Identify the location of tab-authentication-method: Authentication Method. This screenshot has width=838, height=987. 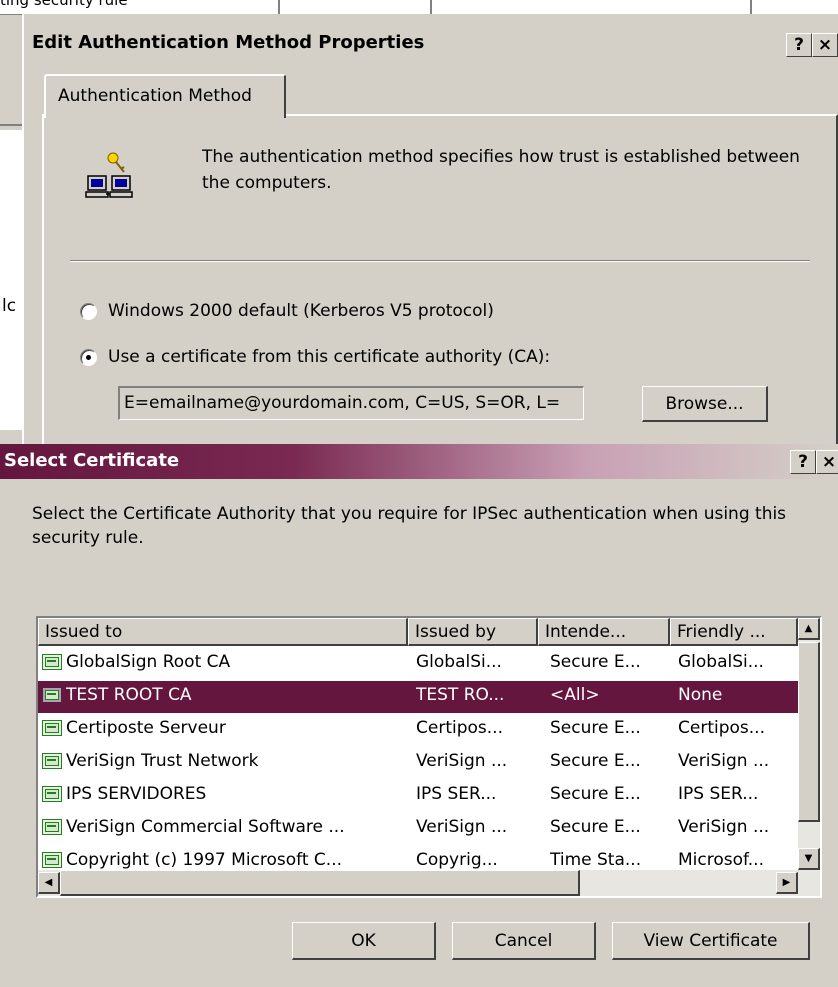
(165, 96).